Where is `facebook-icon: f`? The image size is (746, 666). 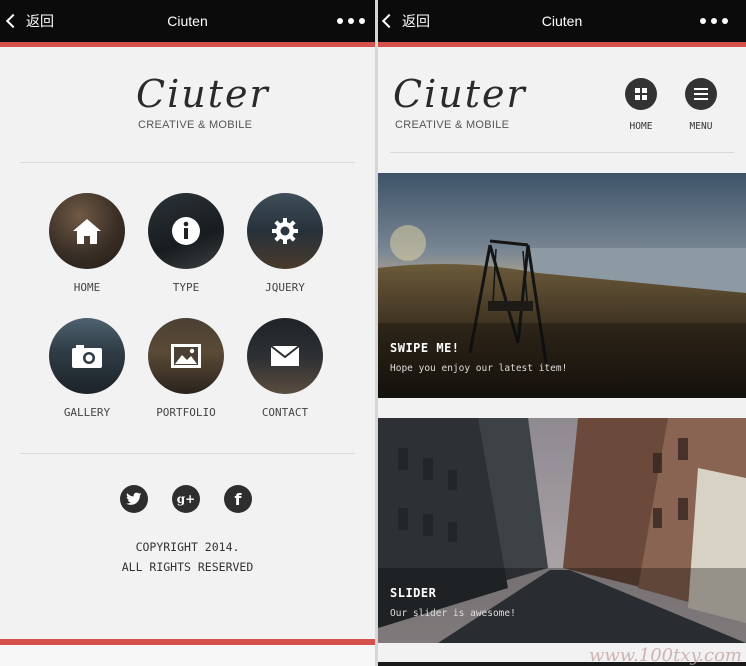
facebook-icon: f is located at coordinates (238, 499).